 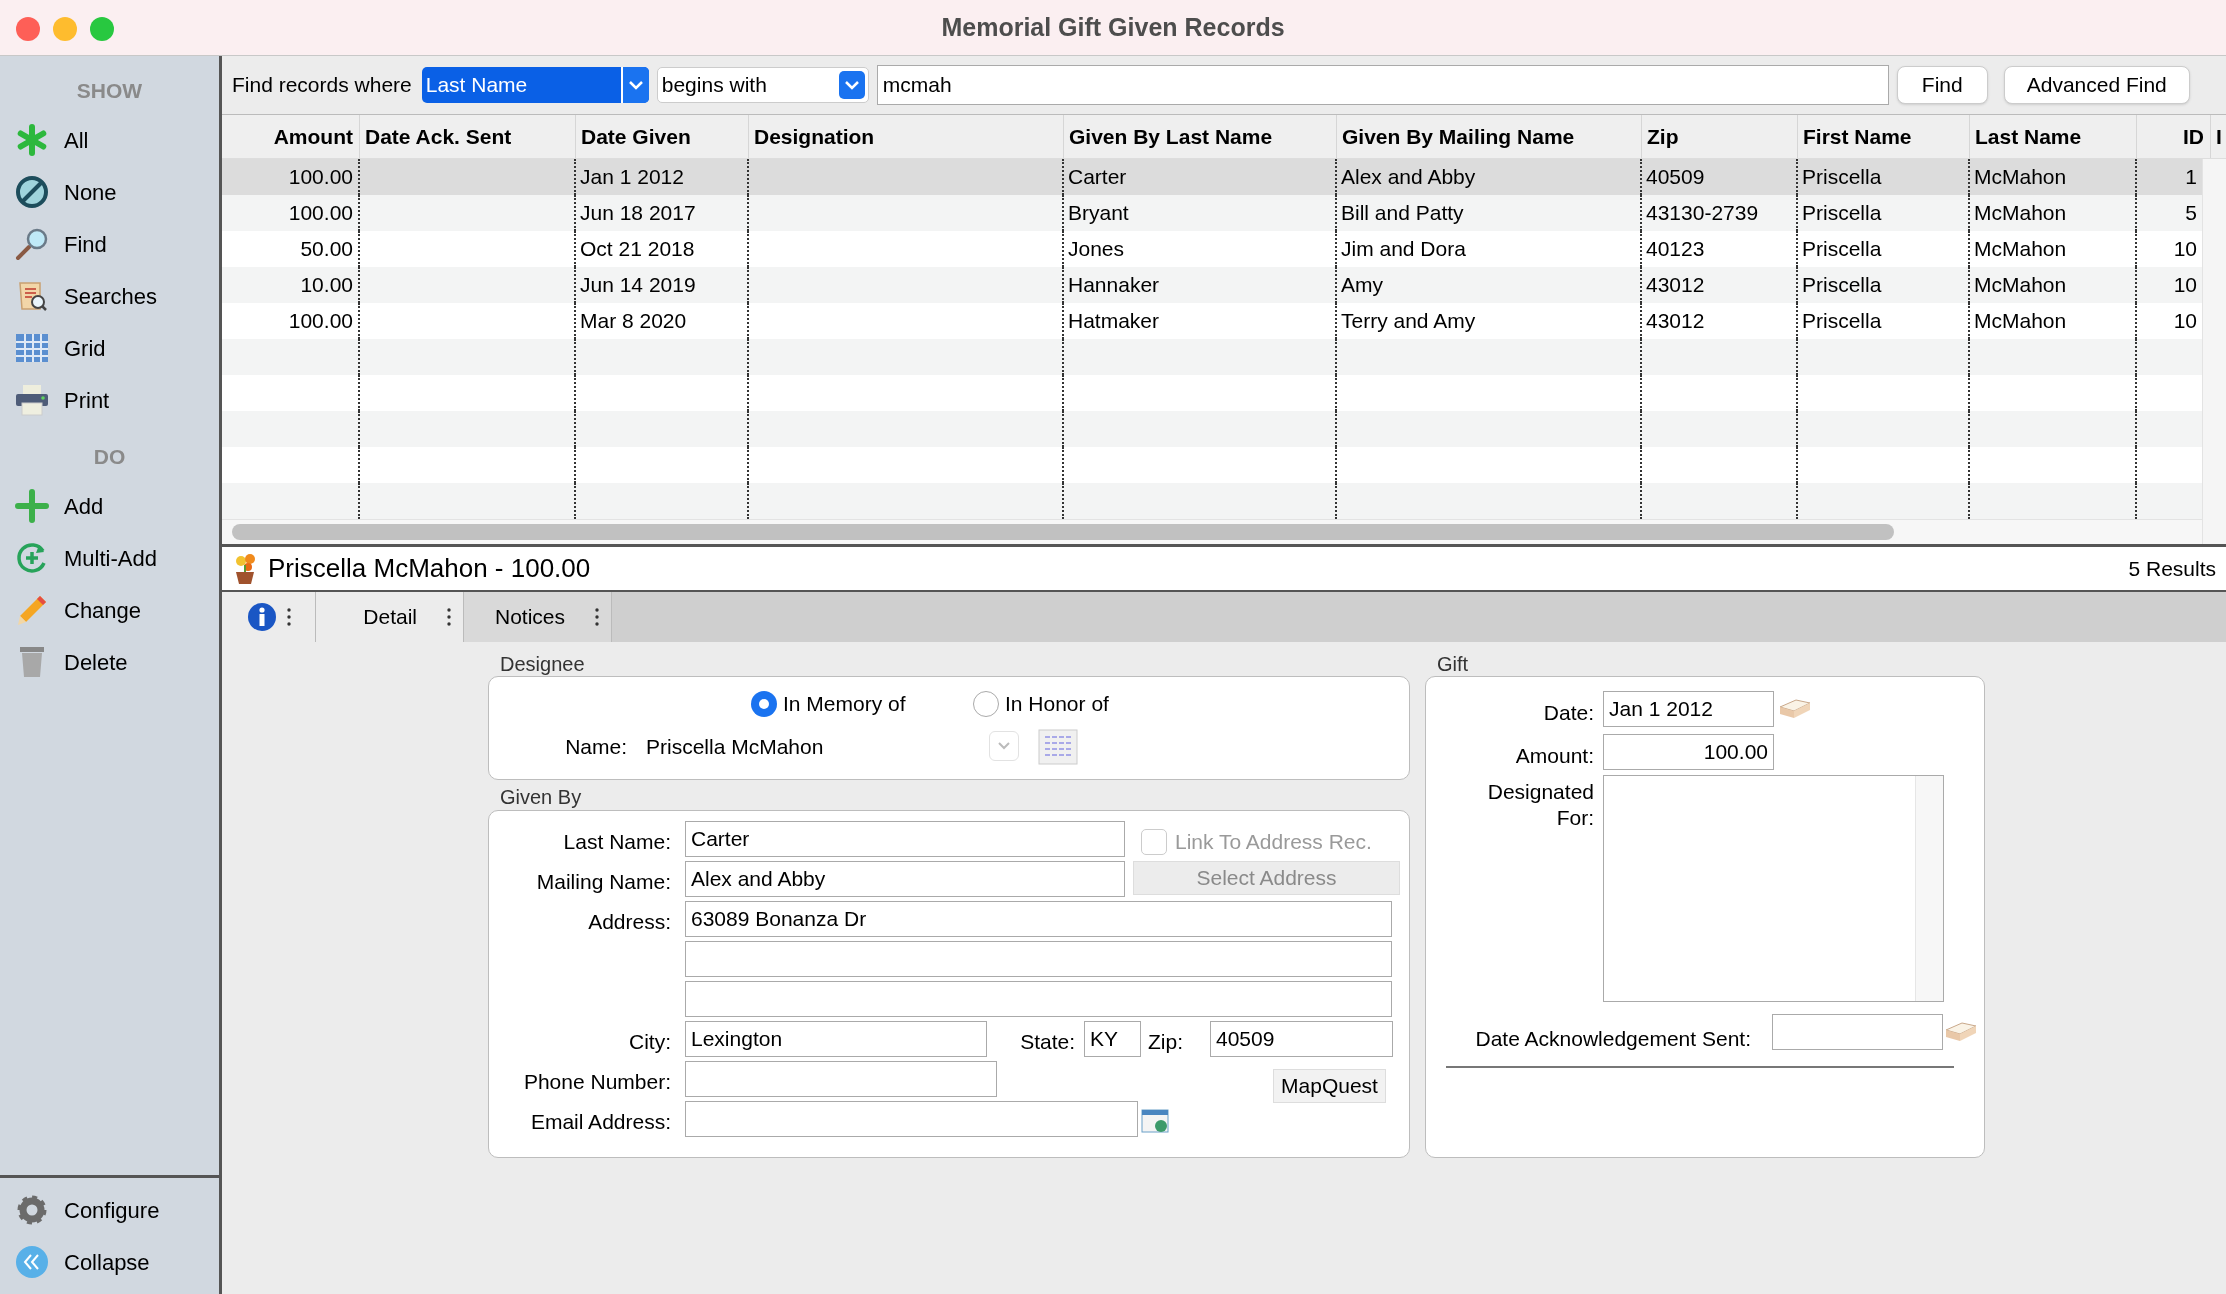 I want to click on field-label: Designated For:, so click(x=1540, y=805).